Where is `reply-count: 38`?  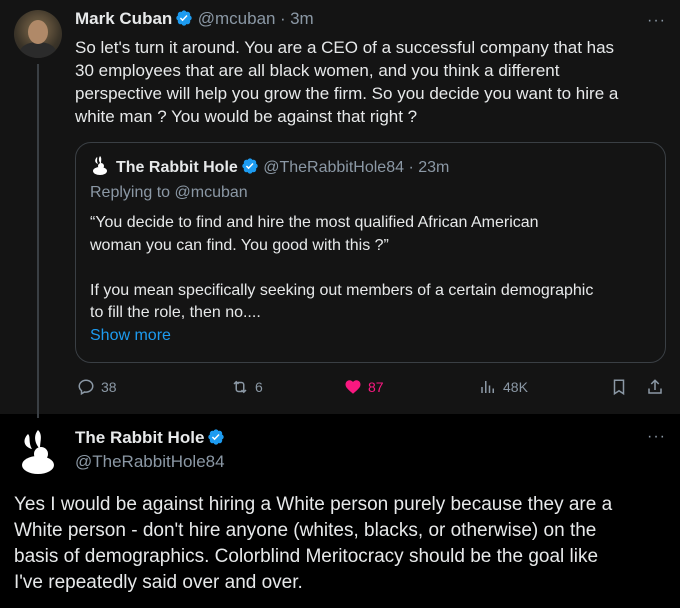 reply-count: 38 is located at coordinates (109, 387).